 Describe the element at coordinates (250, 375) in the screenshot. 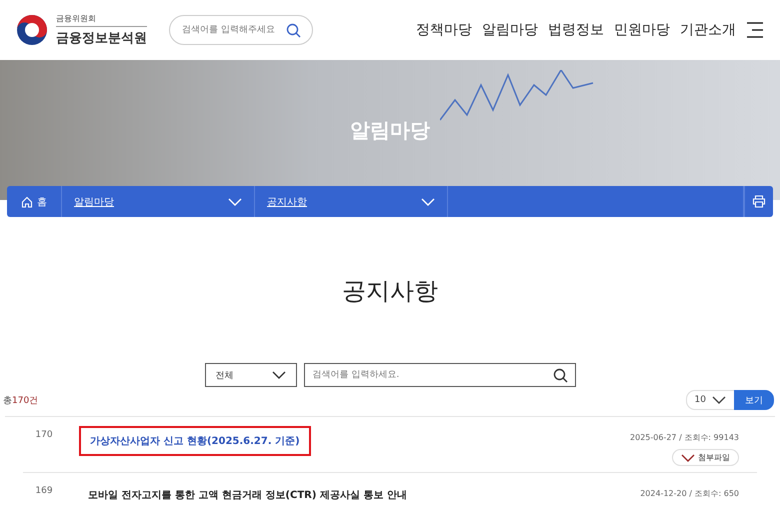

I see `category-select: 전체` at that location.